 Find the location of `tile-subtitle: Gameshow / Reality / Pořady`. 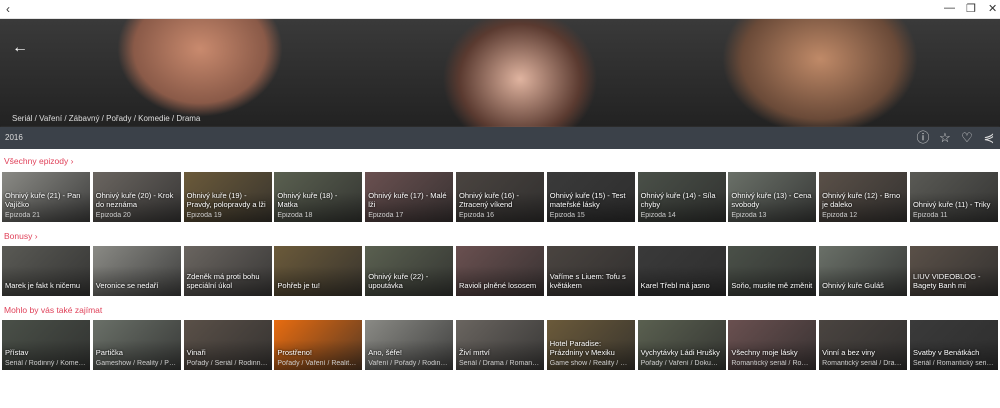

tile-subtitle: Gameshow / Reality / Pořady is located at coordinates (136, 363).